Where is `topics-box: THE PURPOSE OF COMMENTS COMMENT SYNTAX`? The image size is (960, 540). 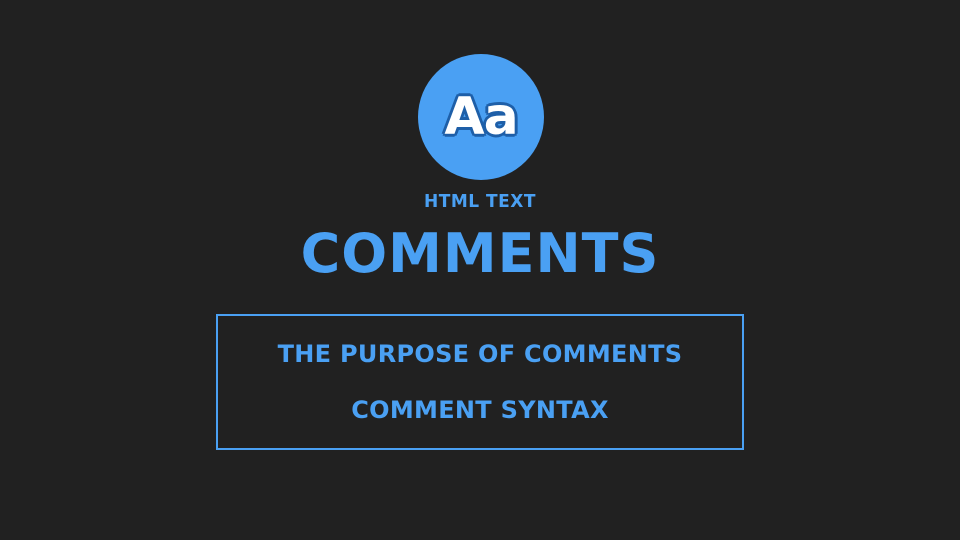
topics-box: THE PURPOSE OF COMMENTS COMMENT SYNTAX is located at coordinates (480, 382).